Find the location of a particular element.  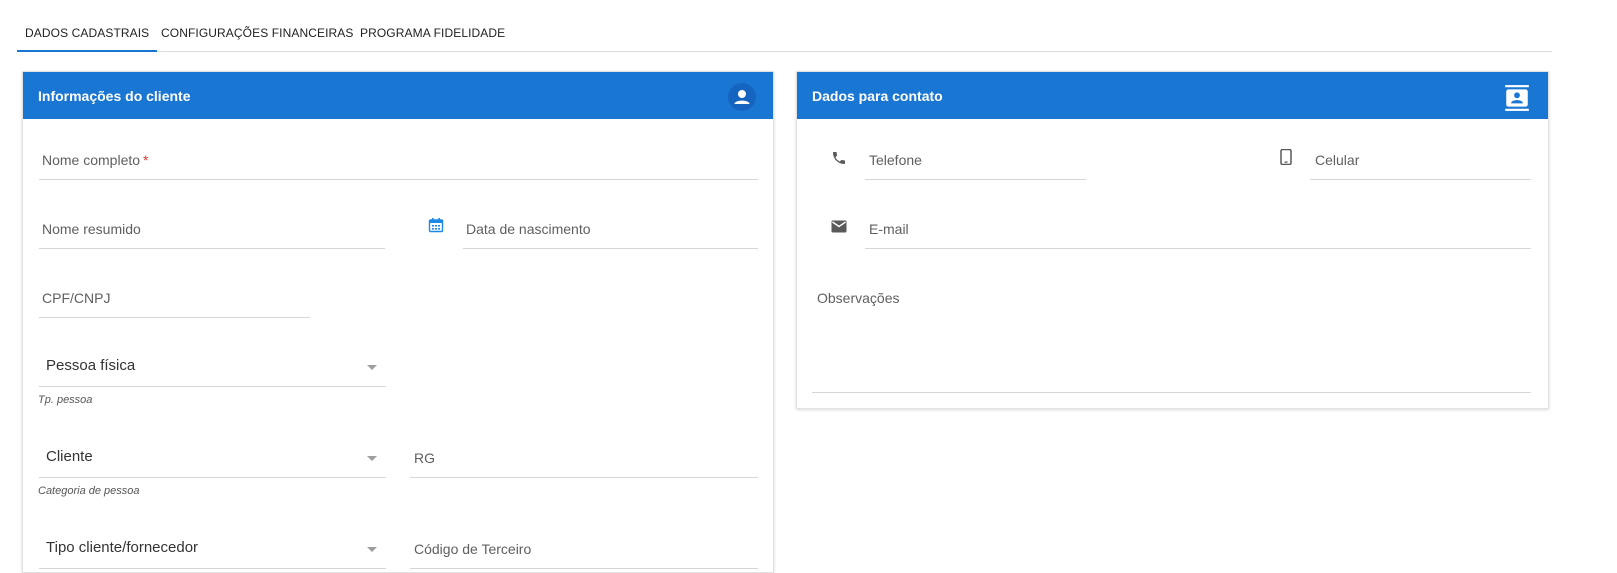

cpf-cnpj-label: CPF/CNPJ is located at coordinates (76, 298).